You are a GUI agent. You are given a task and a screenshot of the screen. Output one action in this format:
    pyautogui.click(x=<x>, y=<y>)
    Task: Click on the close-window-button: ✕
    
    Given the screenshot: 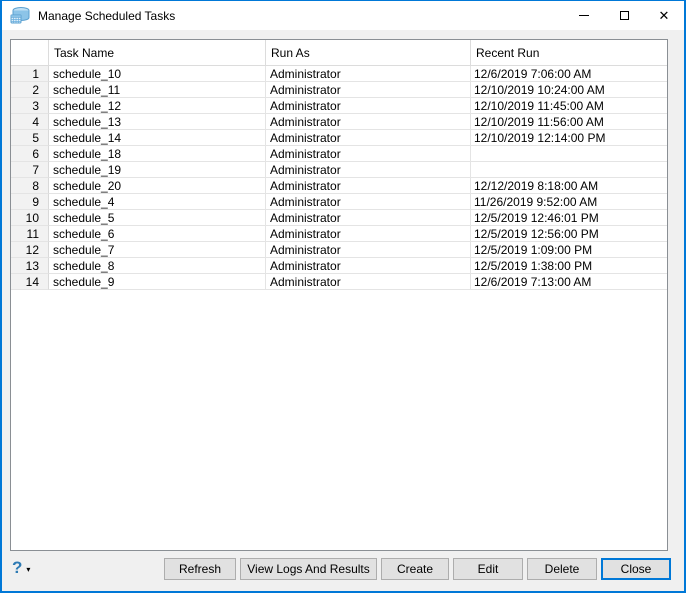 What is the action you would take?
    pyautogui.click(x=664, y=15)
    